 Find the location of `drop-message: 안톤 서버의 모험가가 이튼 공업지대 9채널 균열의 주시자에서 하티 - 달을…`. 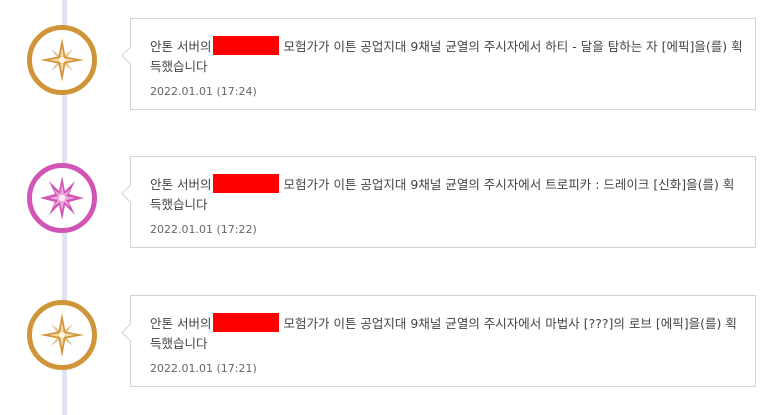

drop-message: 안톤 서버의 모험가가 이튼 공업지대 9채널 균열의 주시자에서 하티 - 달을… is located at coordinates (447, 56).